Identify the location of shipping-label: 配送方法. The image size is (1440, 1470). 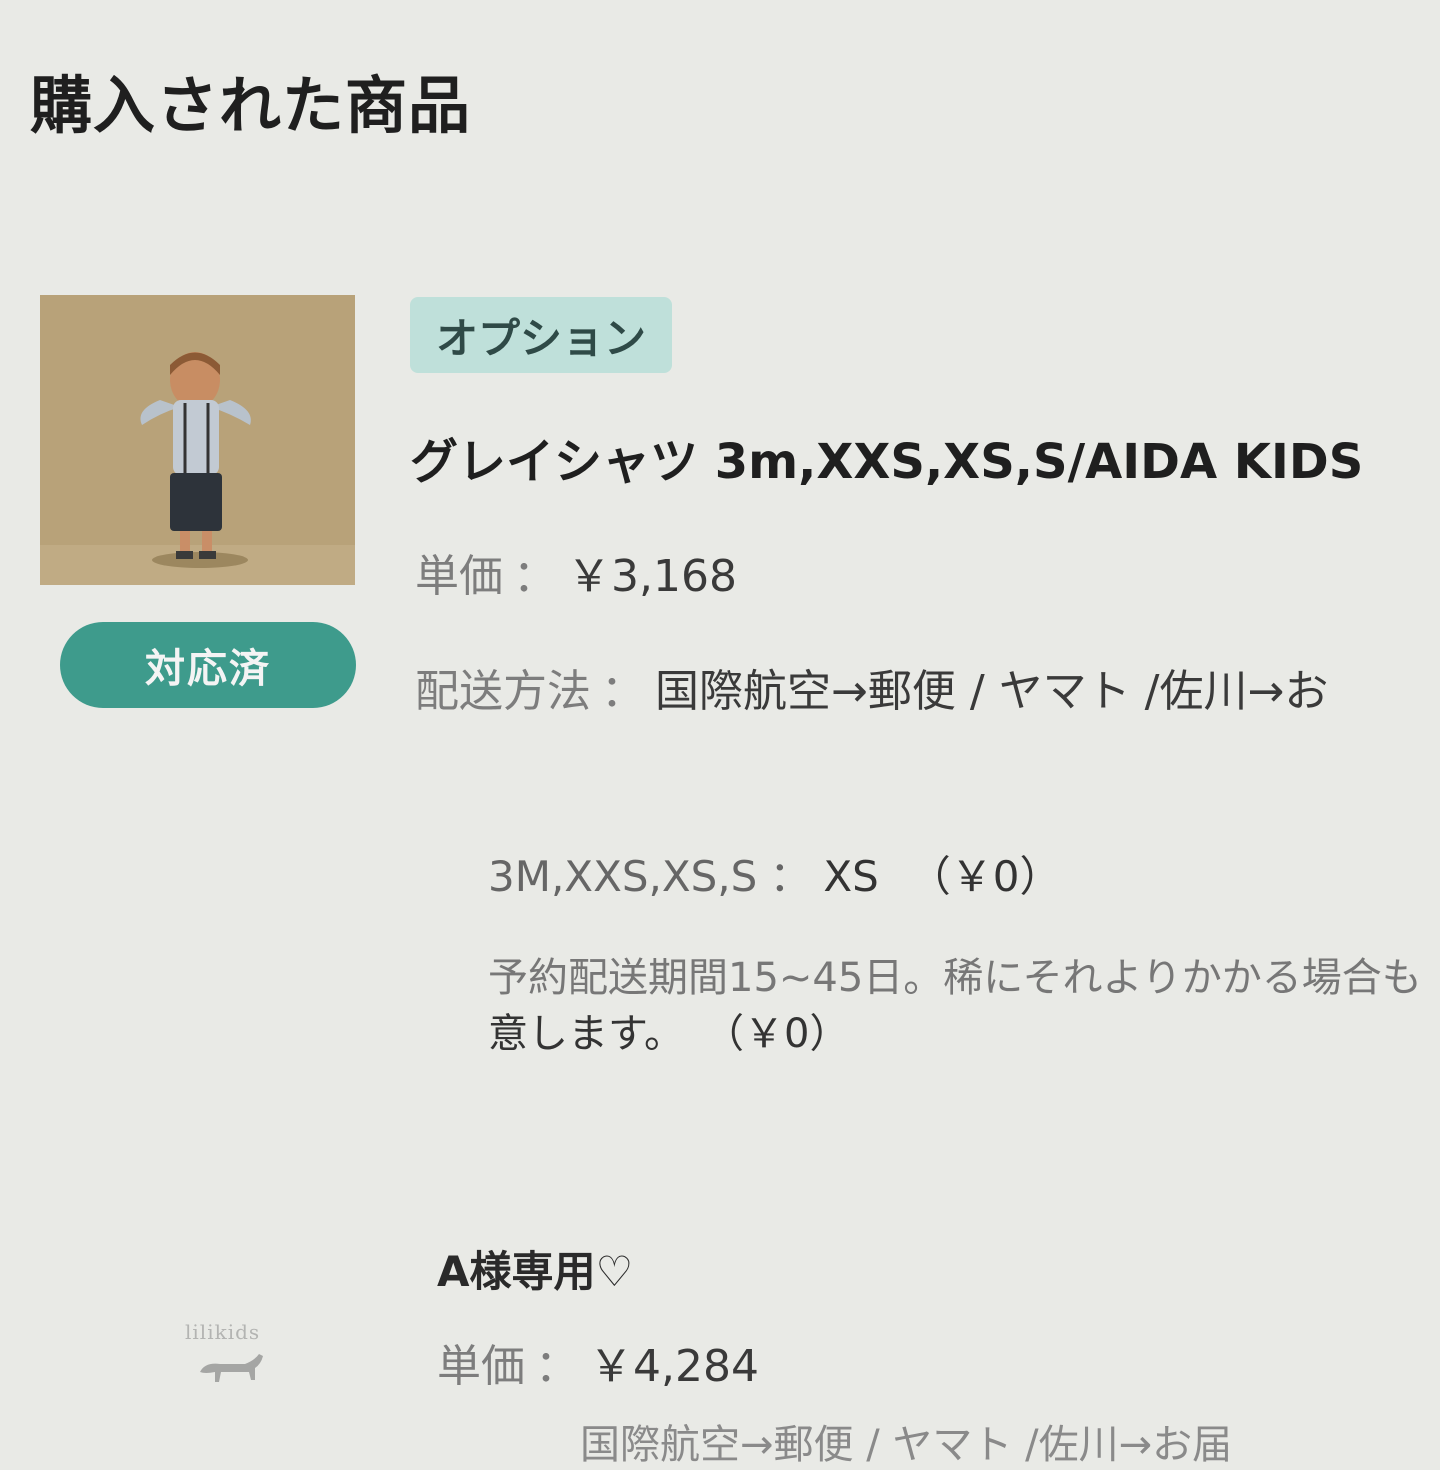
(503, 691).